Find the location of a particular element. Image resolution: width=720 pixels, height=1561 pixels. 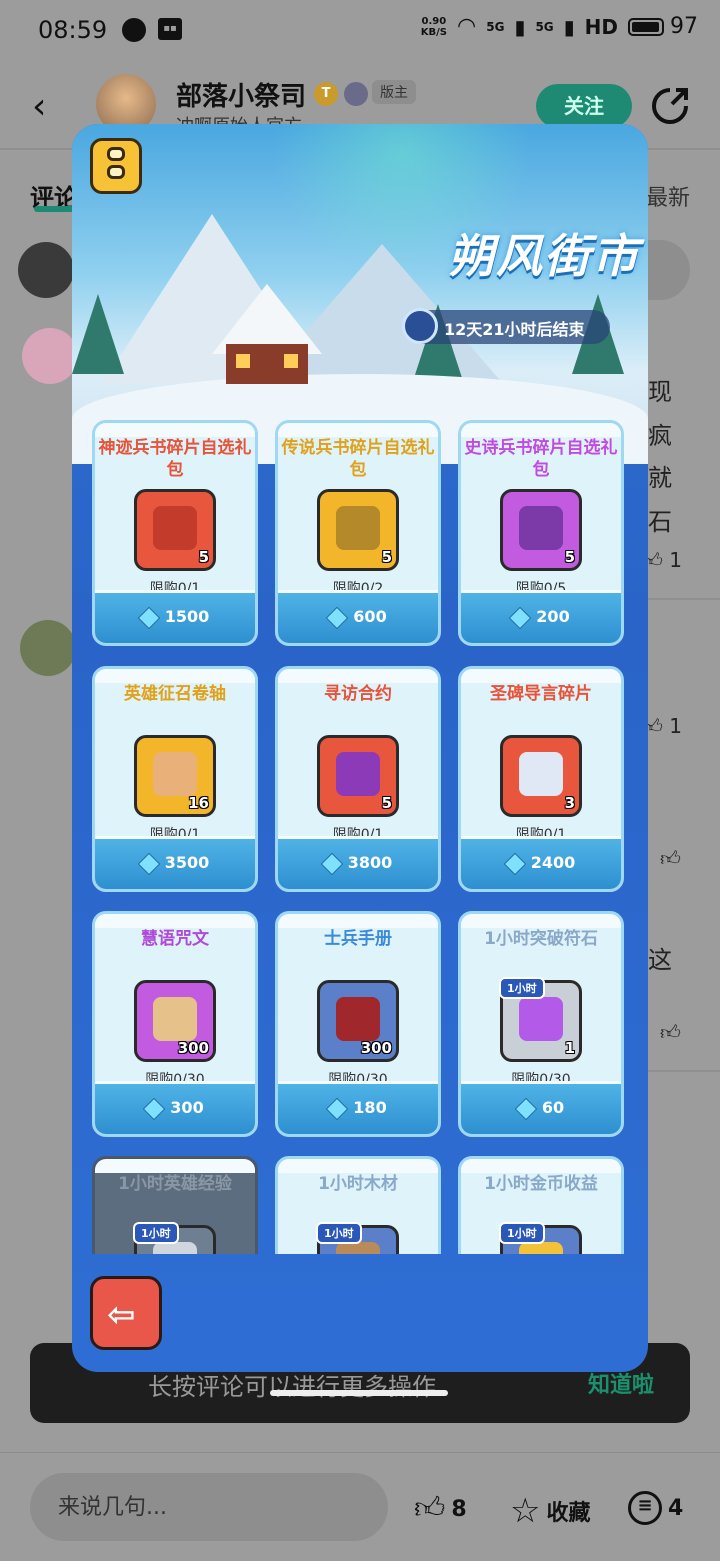

star-icon: ☆ is located at coordinates (525, 1511).